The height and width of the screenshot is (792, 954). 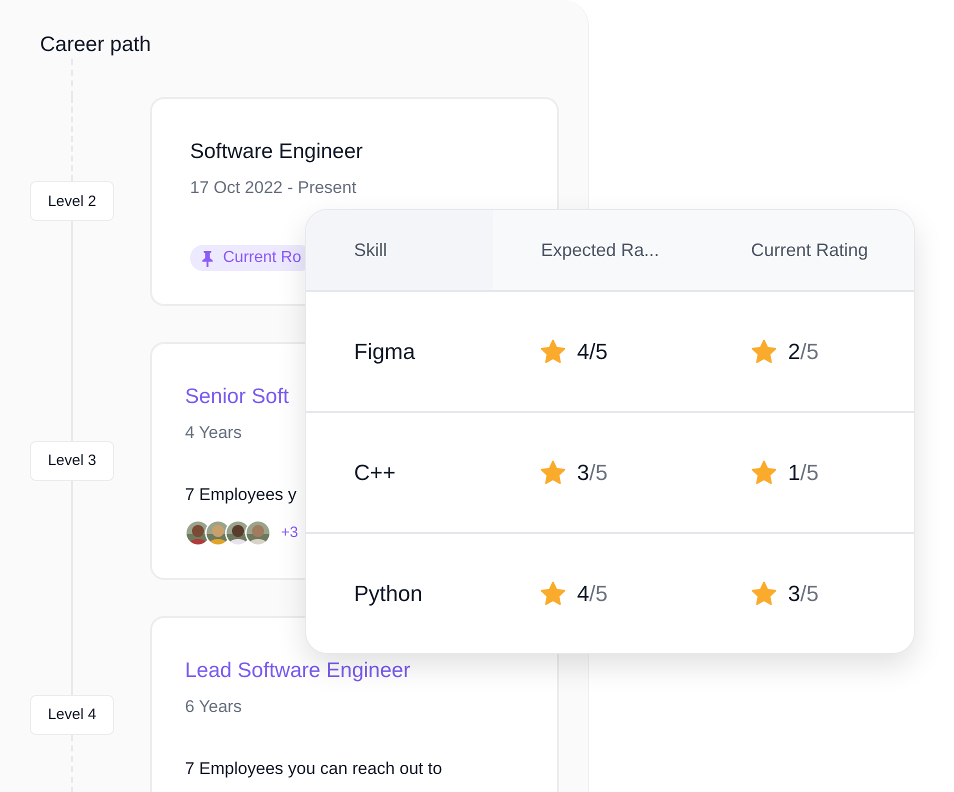 I want to click on skill-name: Figma, so click(x=385, y=351).